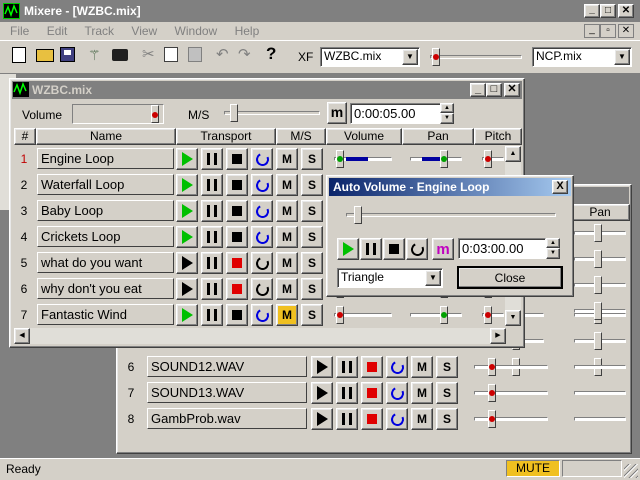  Describe the element at coordinates (443, 249) in the screenshot. I see `dialog-m-button: m` at that location.